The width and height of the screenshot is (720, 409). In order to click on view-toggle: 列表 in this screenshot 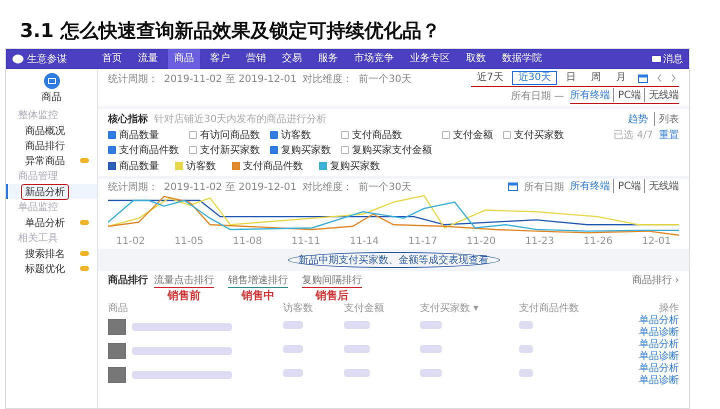, I will do `click(666, 119)`.